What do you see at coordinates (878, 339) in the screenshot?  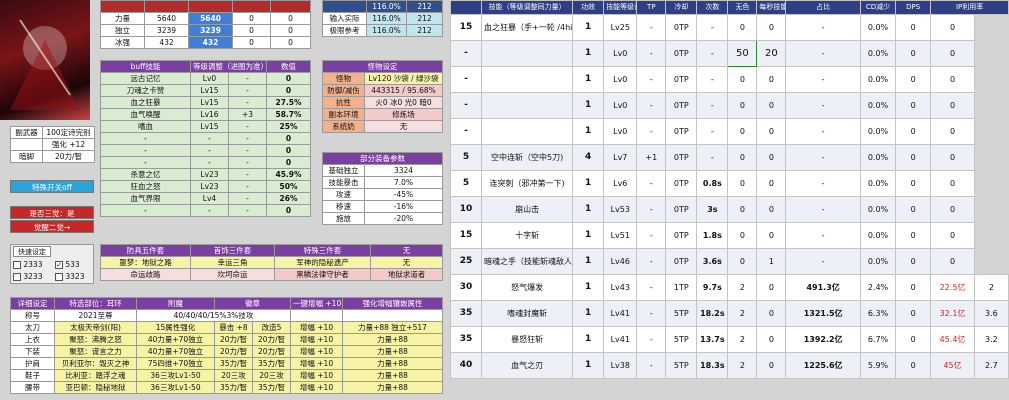 I see `skill-cell: 6.7%` at bounding box center [878, 339].